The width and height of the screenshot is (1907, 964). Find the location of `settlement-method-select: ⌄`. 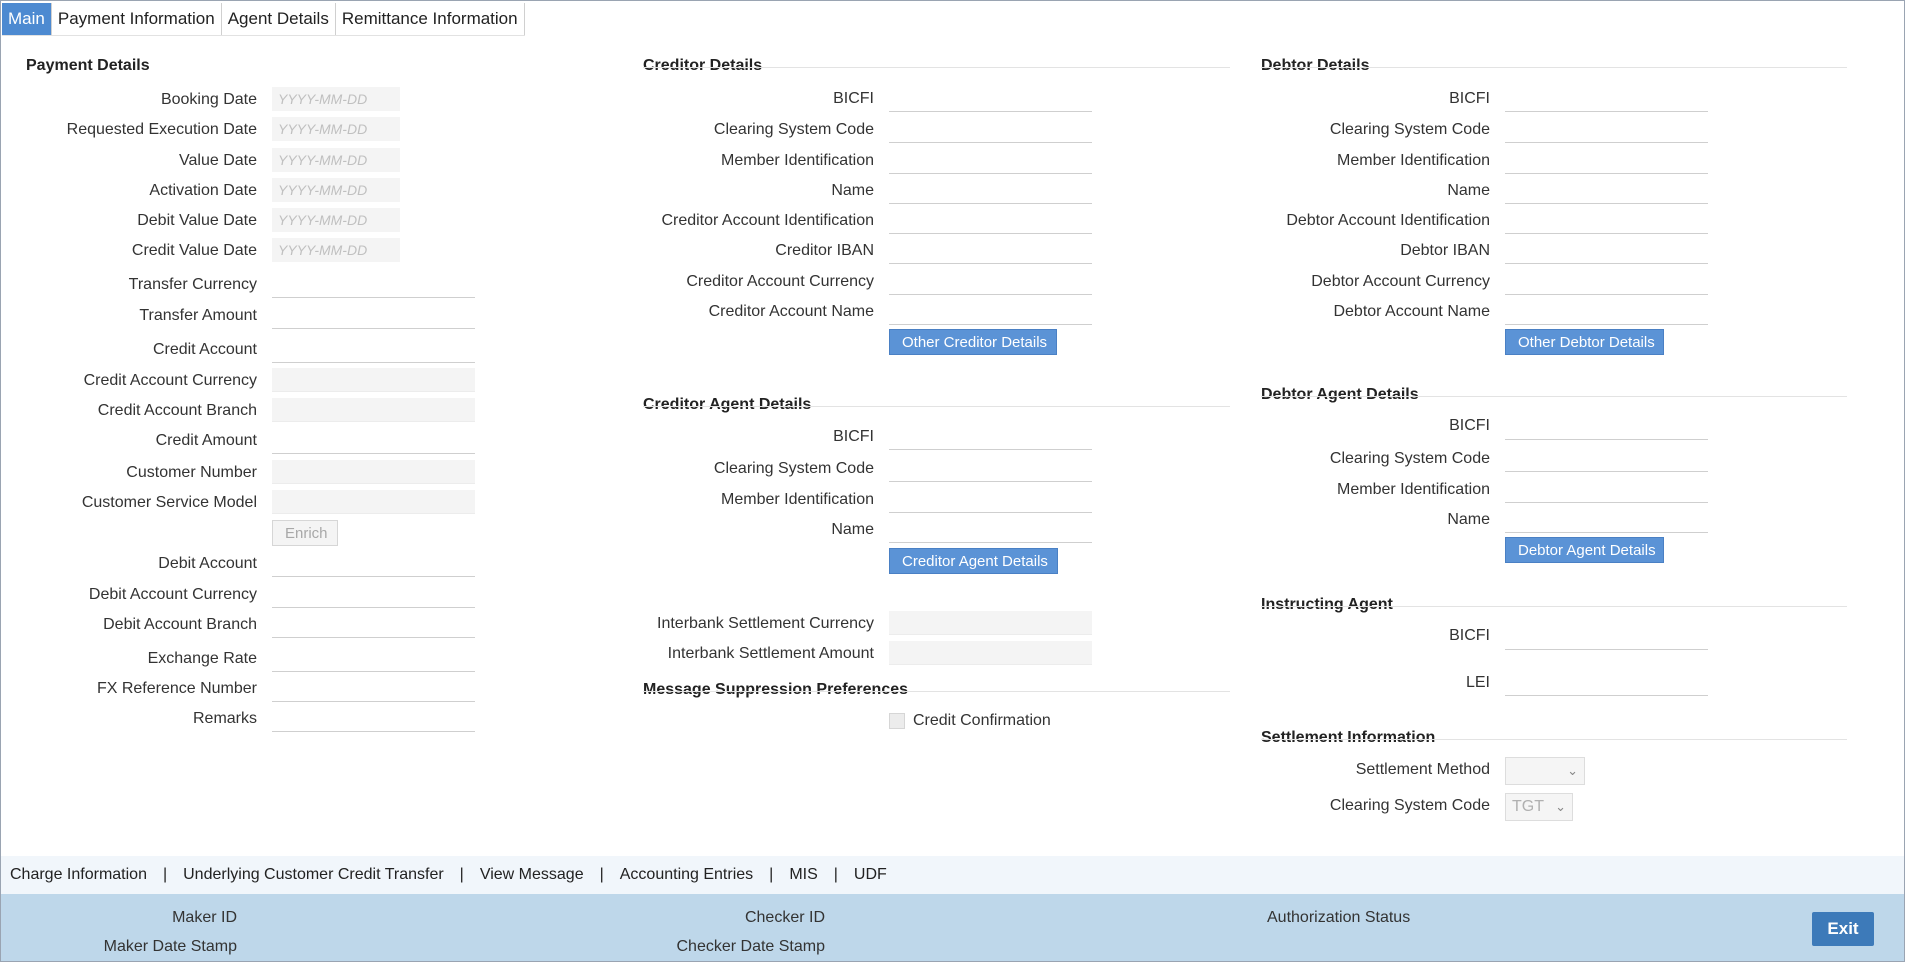

settlement-method-select: ⌄ is located at coordinates (1545, 771).